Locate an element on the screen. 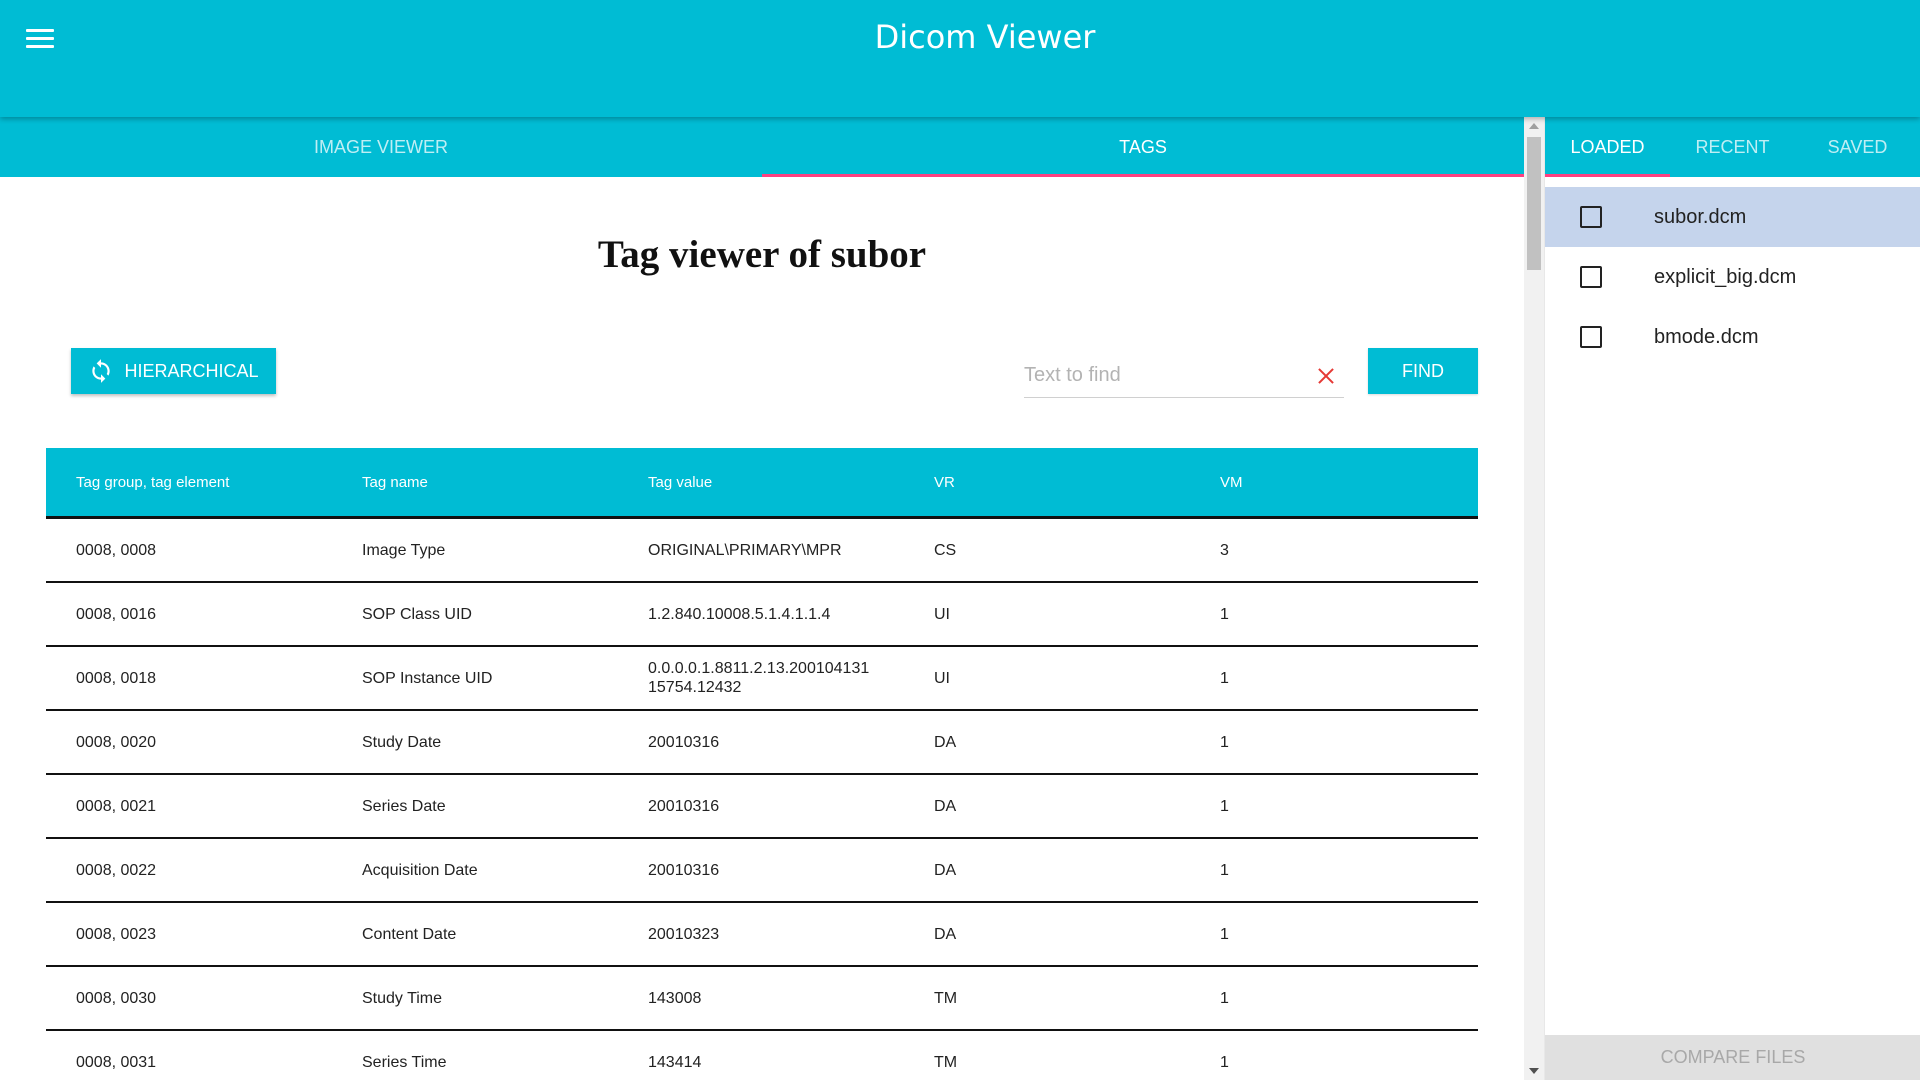  scroll-up-arrow-icon is located at coordinates (1534, 126).